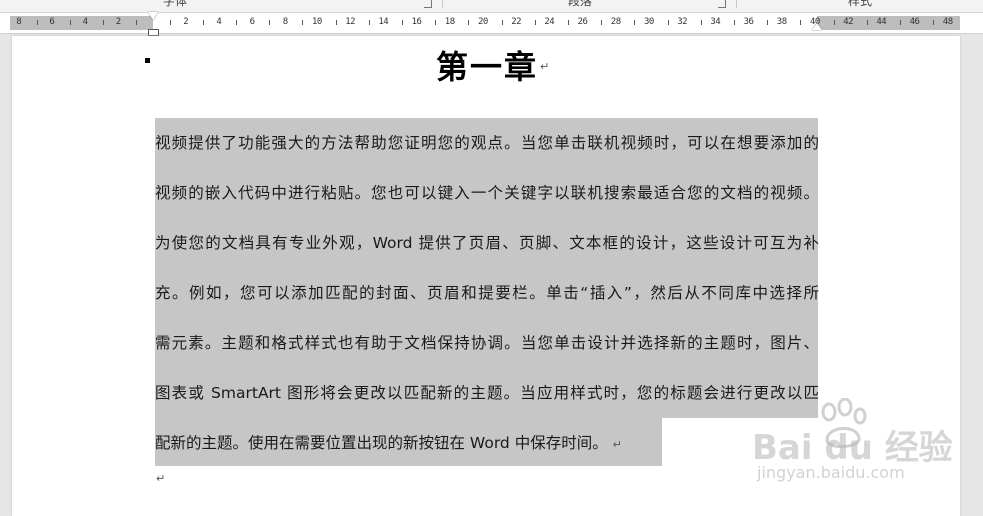  I want to click on font-dialog-launcher-icon, so click(428, 4).